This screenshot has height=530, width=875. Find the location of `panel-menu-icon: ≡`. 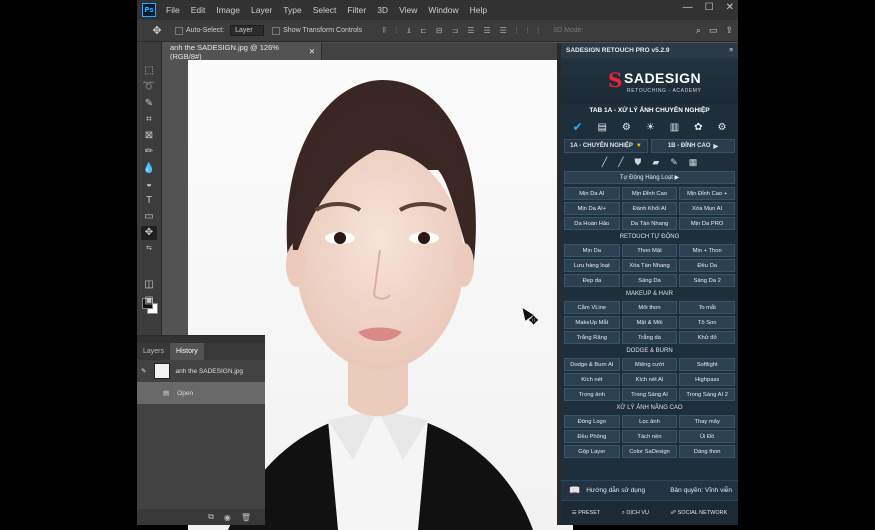

panel-menu-icon: ≡ is located at coordinates (731, 50).